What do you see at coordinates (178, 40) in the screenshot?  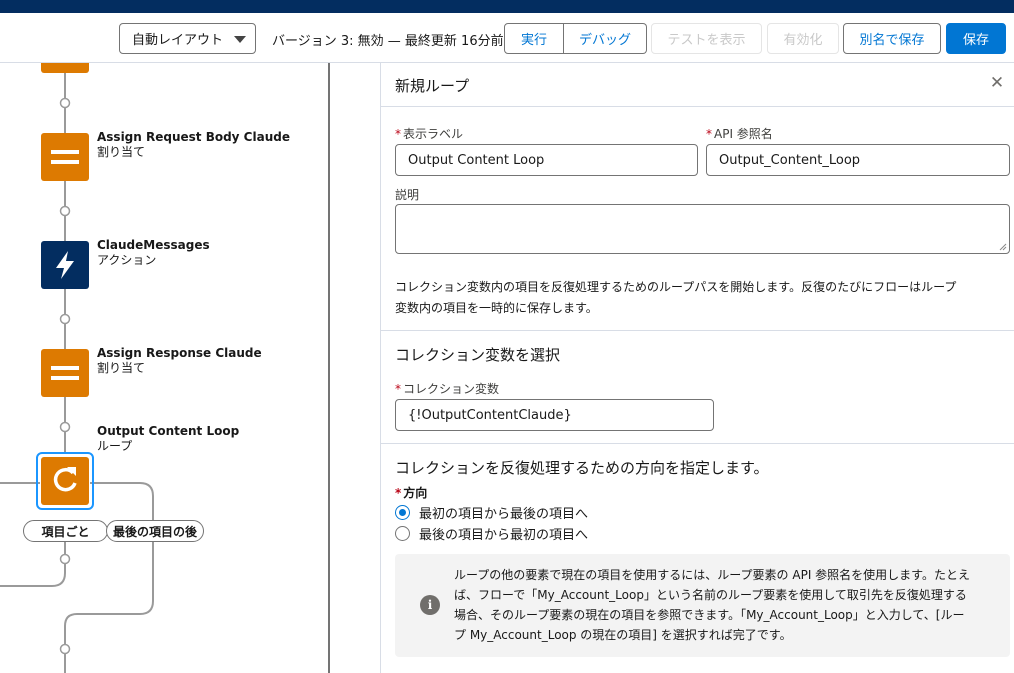 I see `layout-mode-value: 自動レイアウト` at bounding box center [178, 40].